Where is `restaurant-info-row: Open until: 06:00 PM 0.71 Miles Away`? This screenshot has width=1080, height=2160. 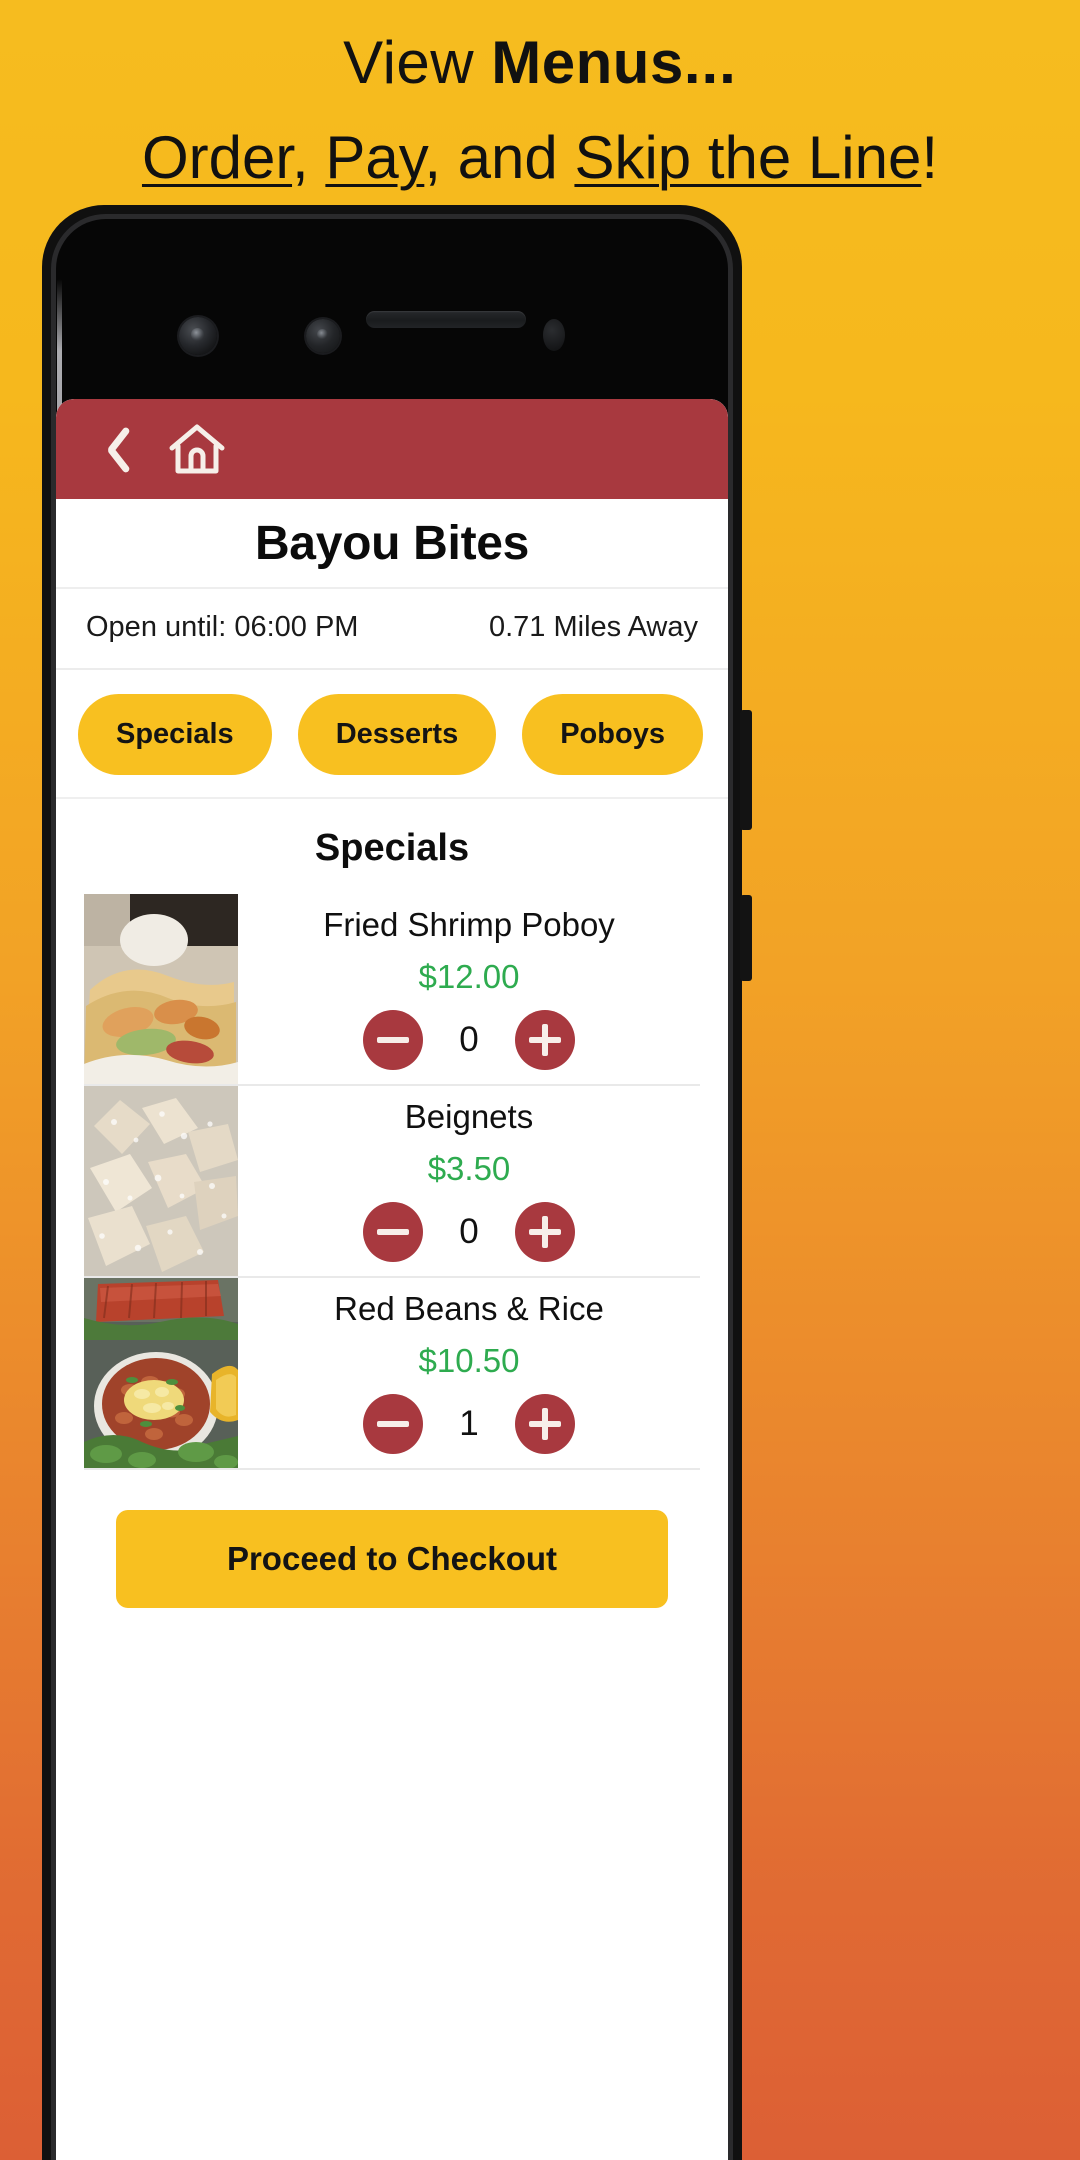
restaurant-info-row: Open until: 06:00 PM 0.71 Miles Away is located at coordinates (392, 629).